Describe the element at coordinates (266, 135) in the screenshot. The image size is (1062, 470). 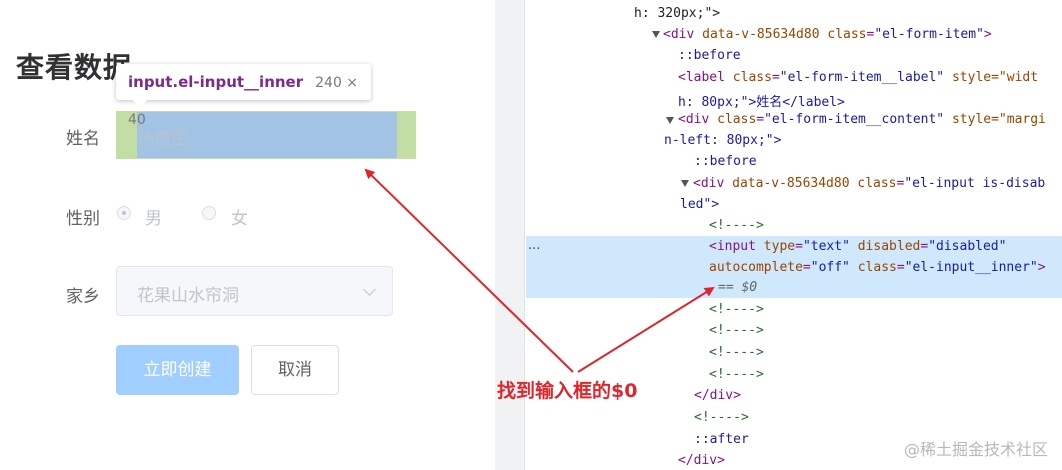
I see `name-input: 孙悟空` at that location.